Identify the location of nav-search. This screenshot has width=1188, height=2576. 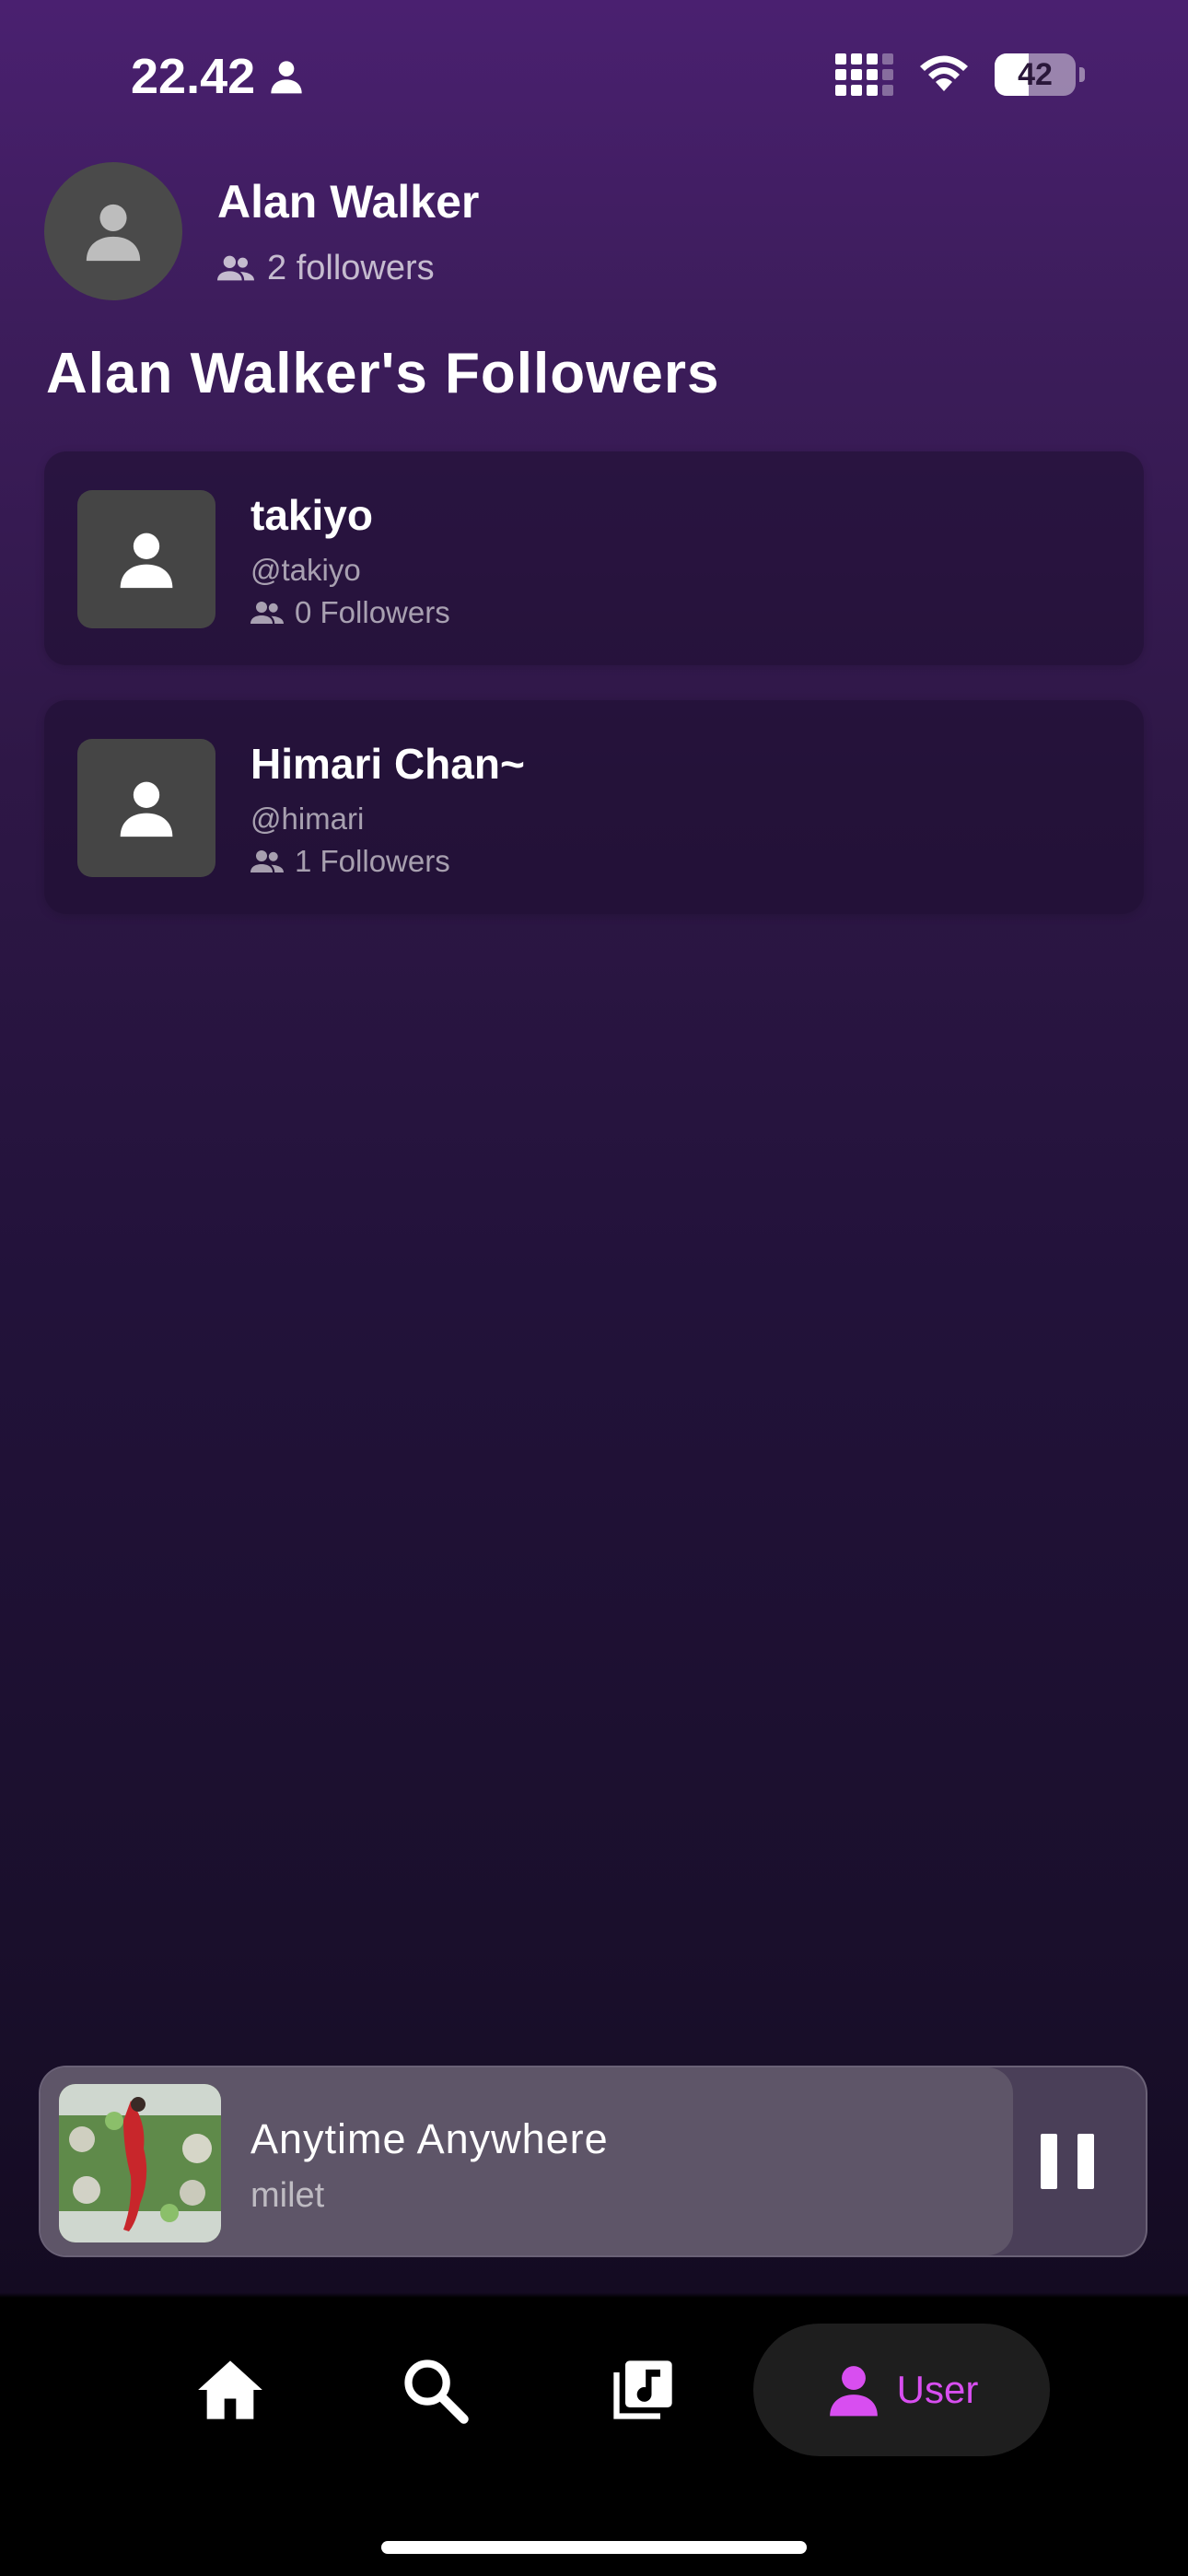
(435, 2390).